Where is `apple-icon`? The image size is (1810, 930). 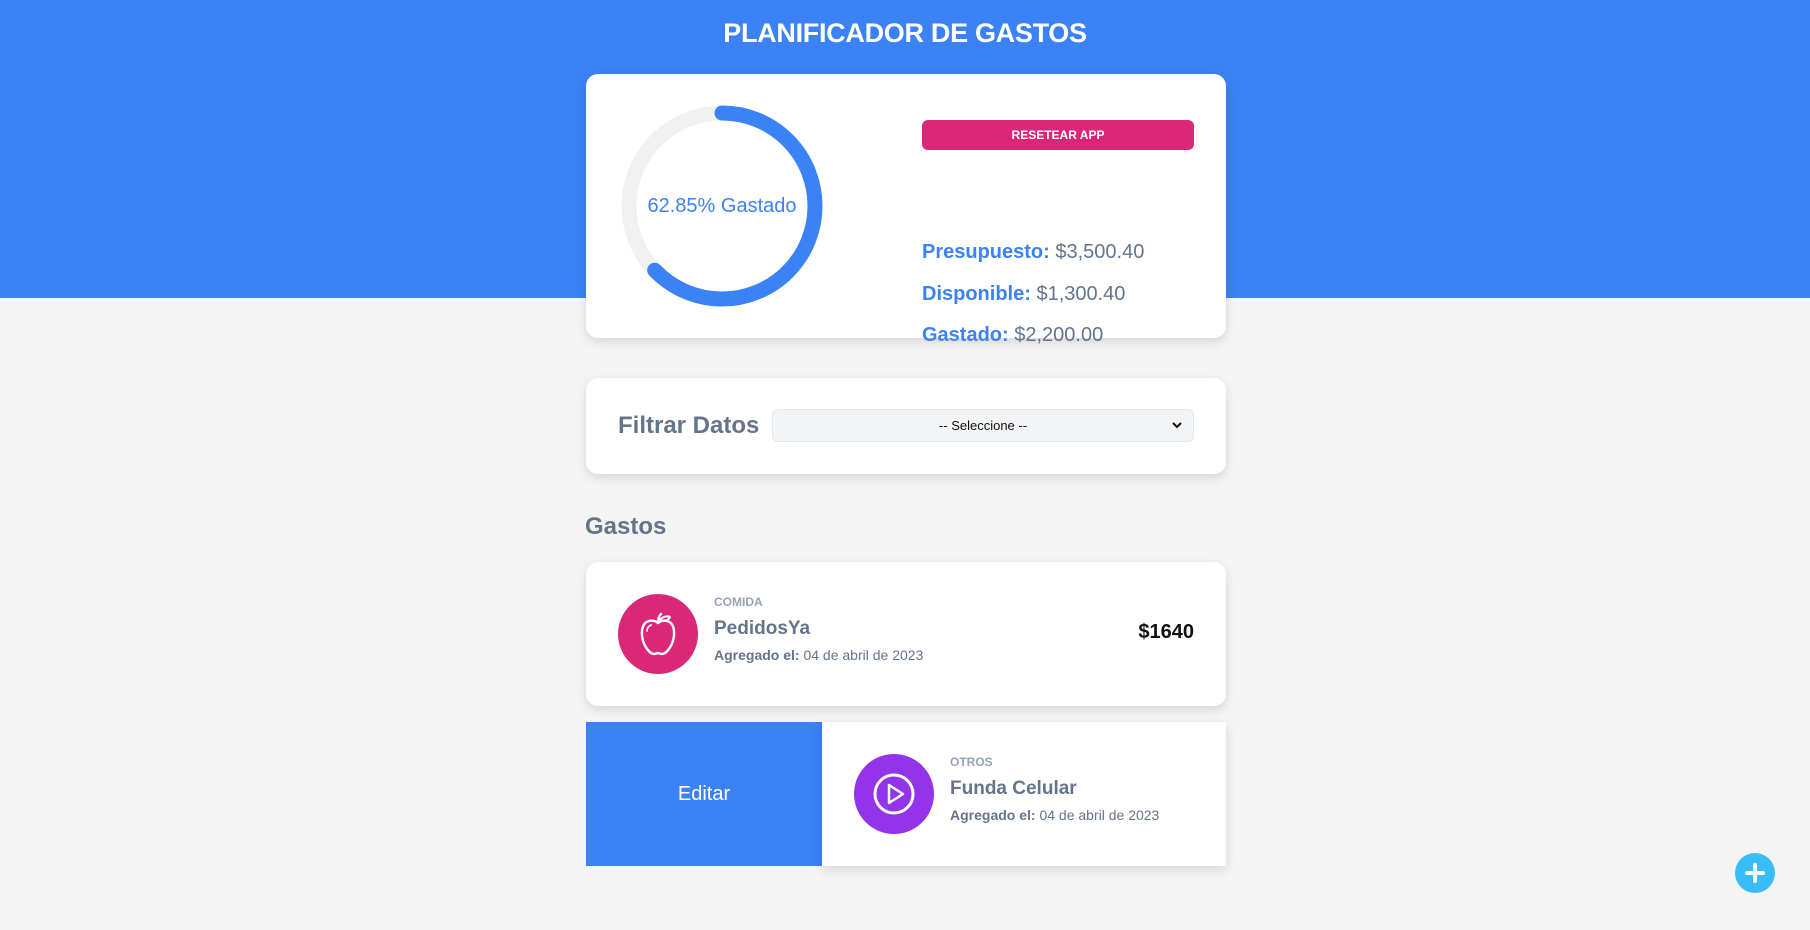 apple-icon is located at coordinates (658, 634).